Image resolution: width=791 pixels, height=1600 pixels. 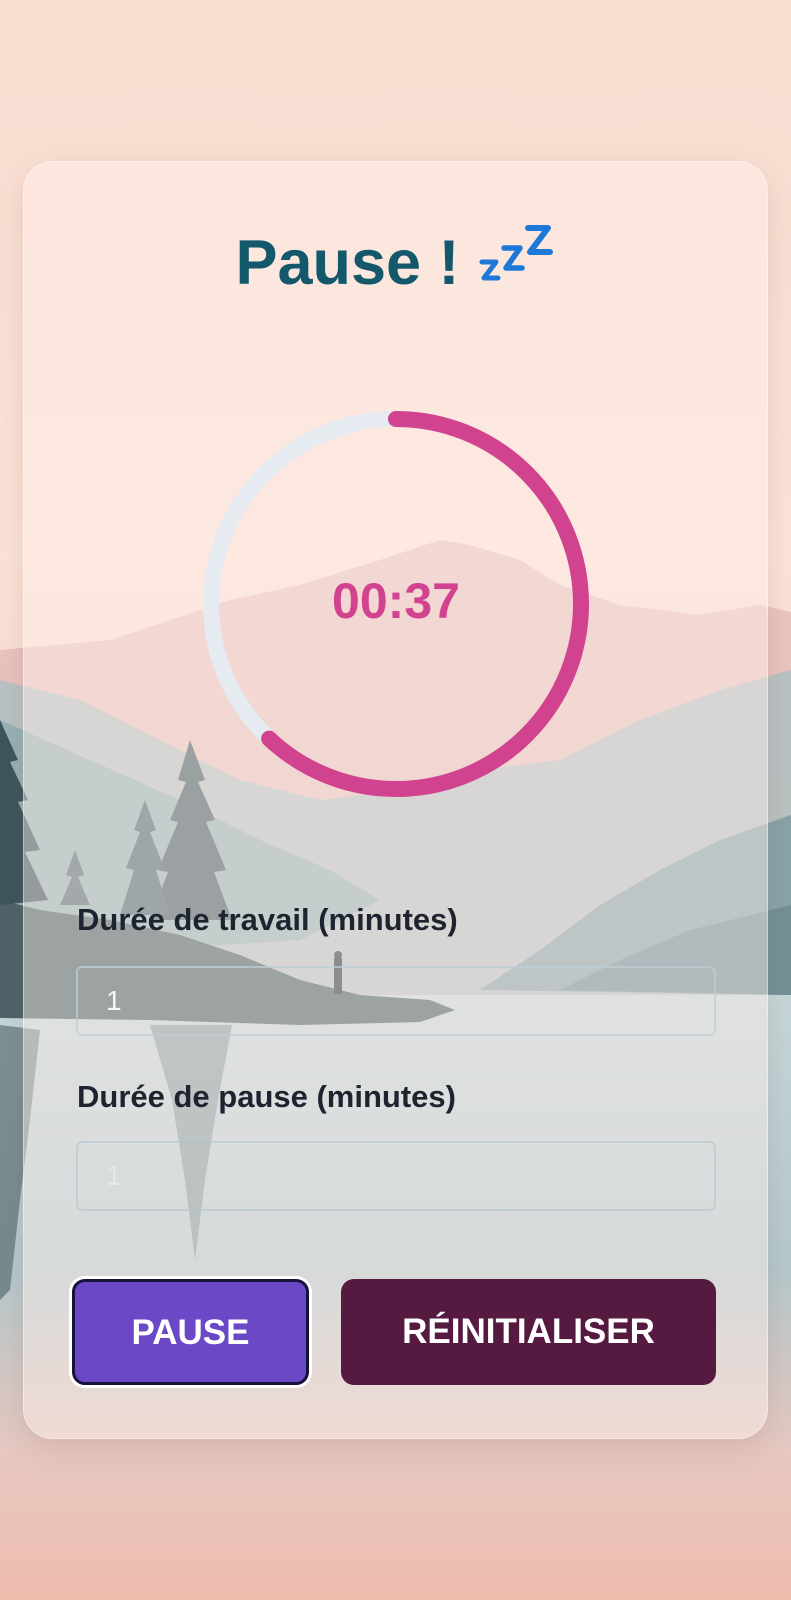 What do you see at coordinates (266, 1096) in the screenshot?
I see `break-duration-label: Durée de pause (minutes)` at bounding box center [266, 1096].